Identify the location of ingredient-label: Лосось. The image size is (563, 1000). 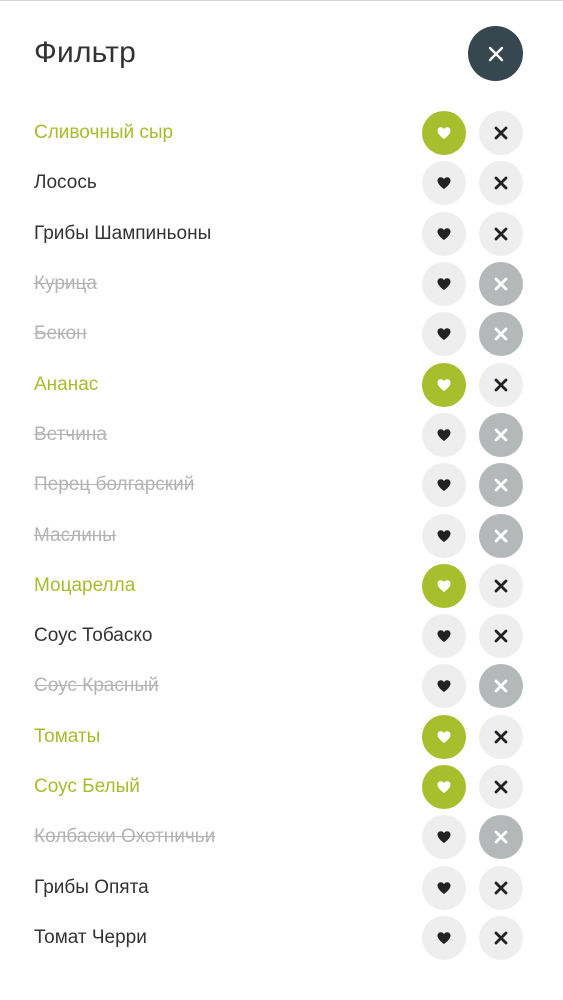
(65, 183).